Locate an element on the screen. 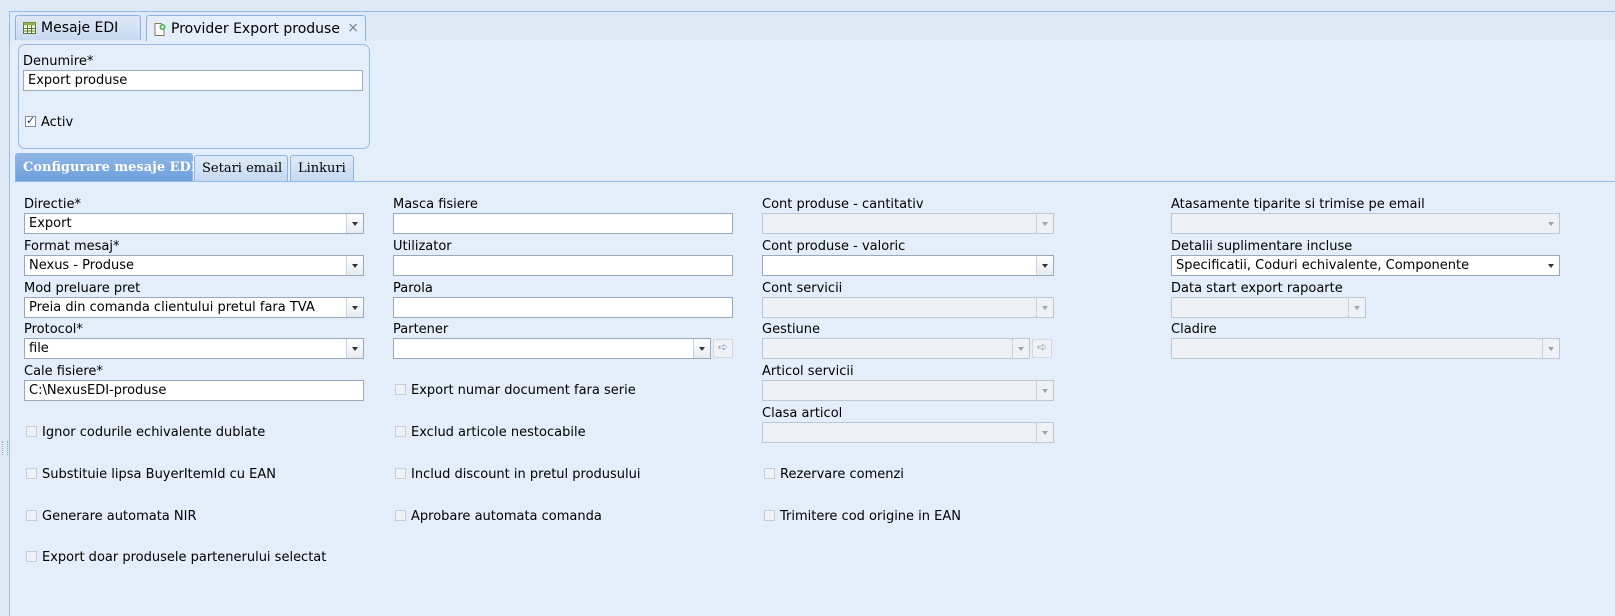 The image size is (1615, 616). detalii-suplimentare-label: Detalii suplimentare incluse is located at coordinates (1262, 246).